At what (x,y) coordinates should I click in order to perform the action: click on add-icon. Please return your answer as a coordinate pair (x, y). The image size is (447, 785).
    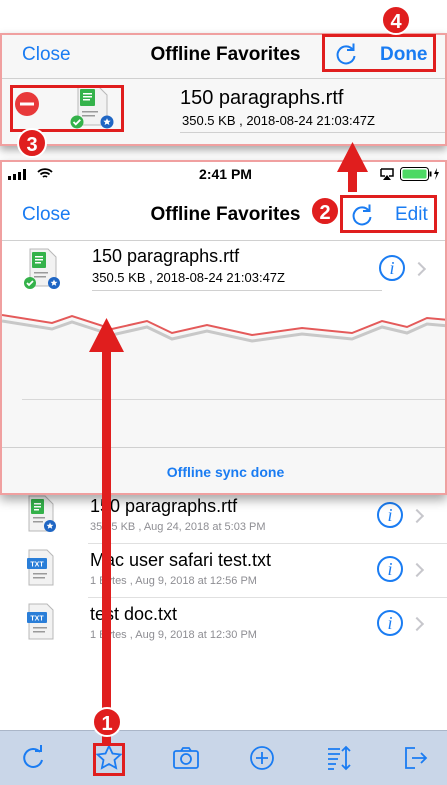
    Looking at the image, I should click on (262, 758).